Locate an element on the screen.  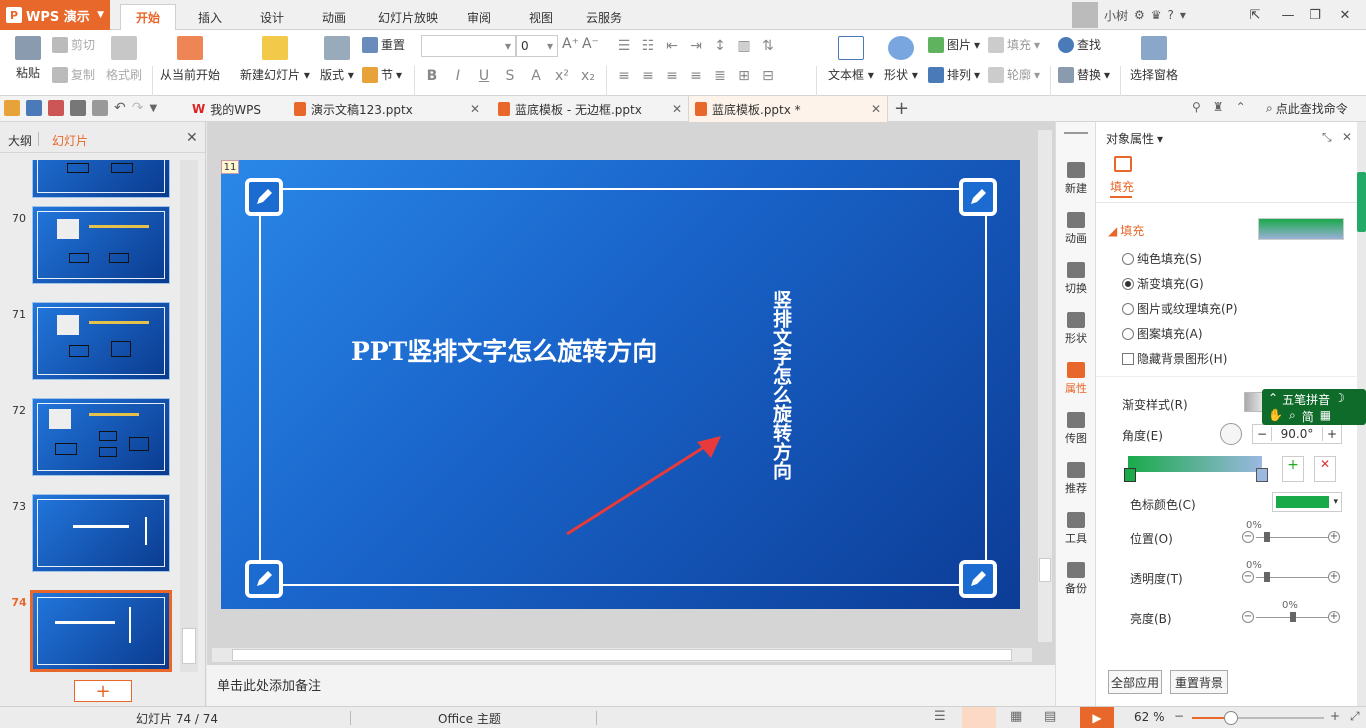
command-search: ⌕ 点此查找命令 is located at coordinates (1307, 108).